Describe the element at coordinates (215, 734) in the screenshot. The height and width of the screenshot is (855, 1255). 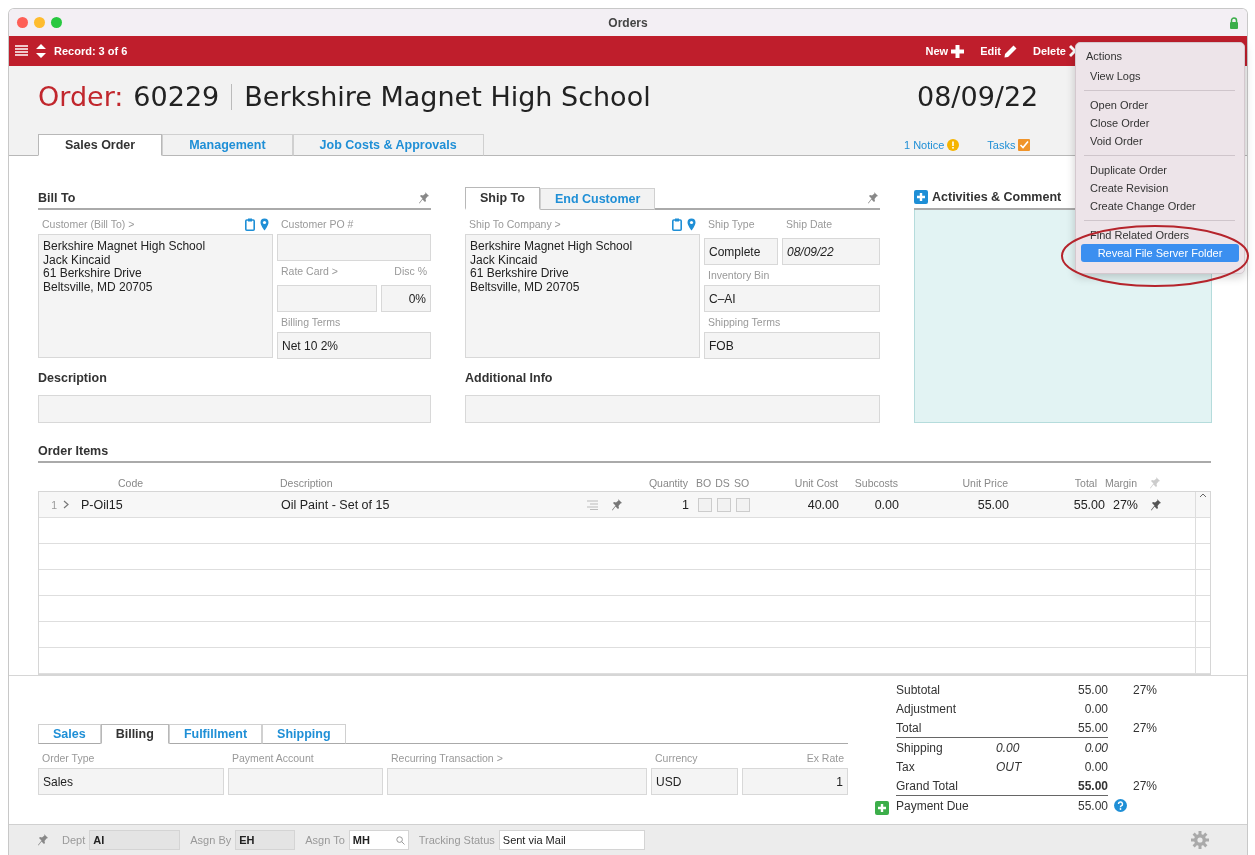
I see `tab: Fulfillment` at that location.